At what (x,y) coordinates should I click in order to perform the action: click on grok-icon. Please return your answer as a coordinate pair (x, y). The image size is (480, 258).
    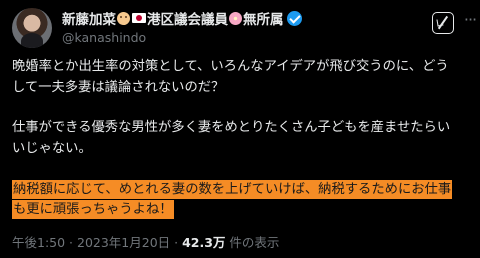
    Looking at the image, I should click on (443, 23).